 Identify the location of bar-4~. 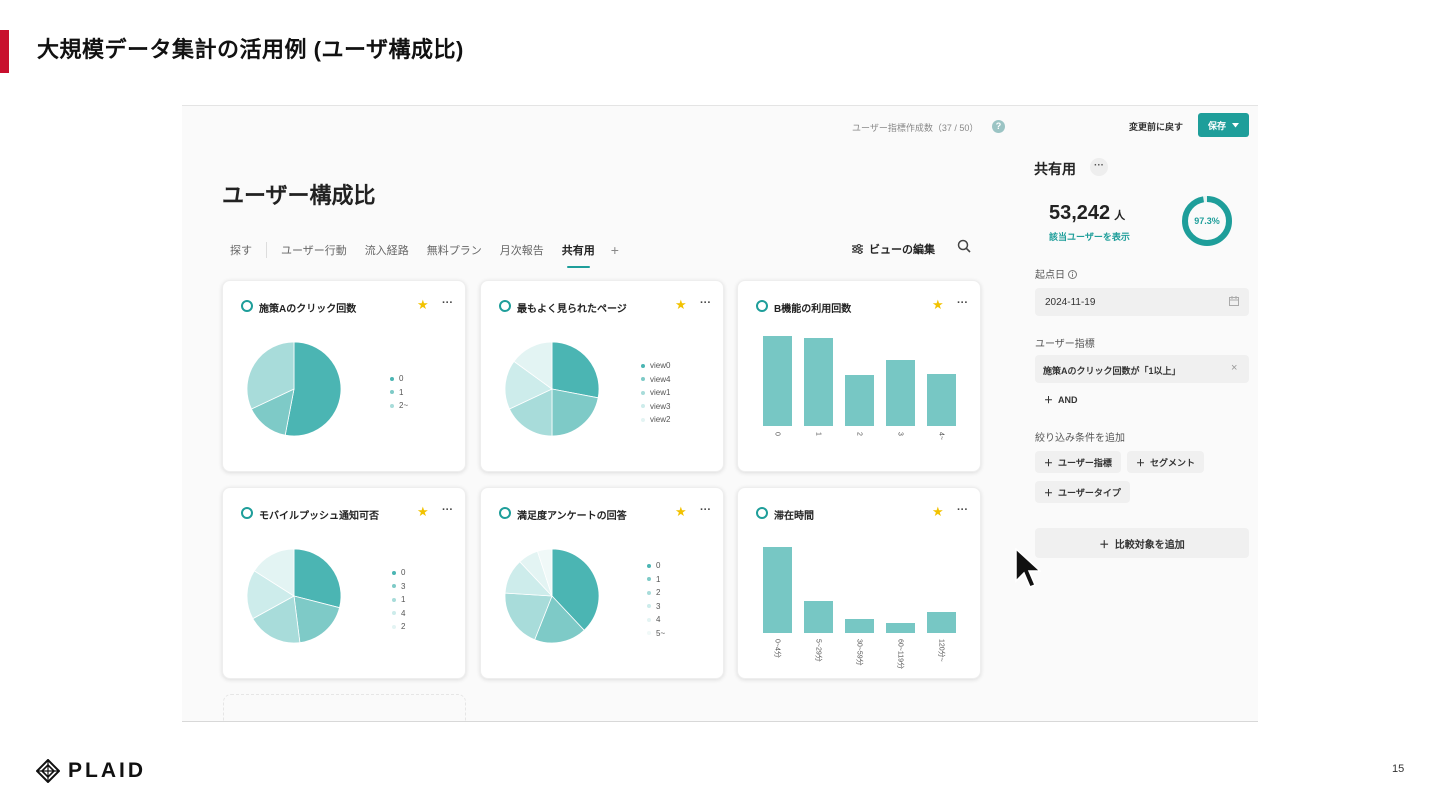
(941, 400).